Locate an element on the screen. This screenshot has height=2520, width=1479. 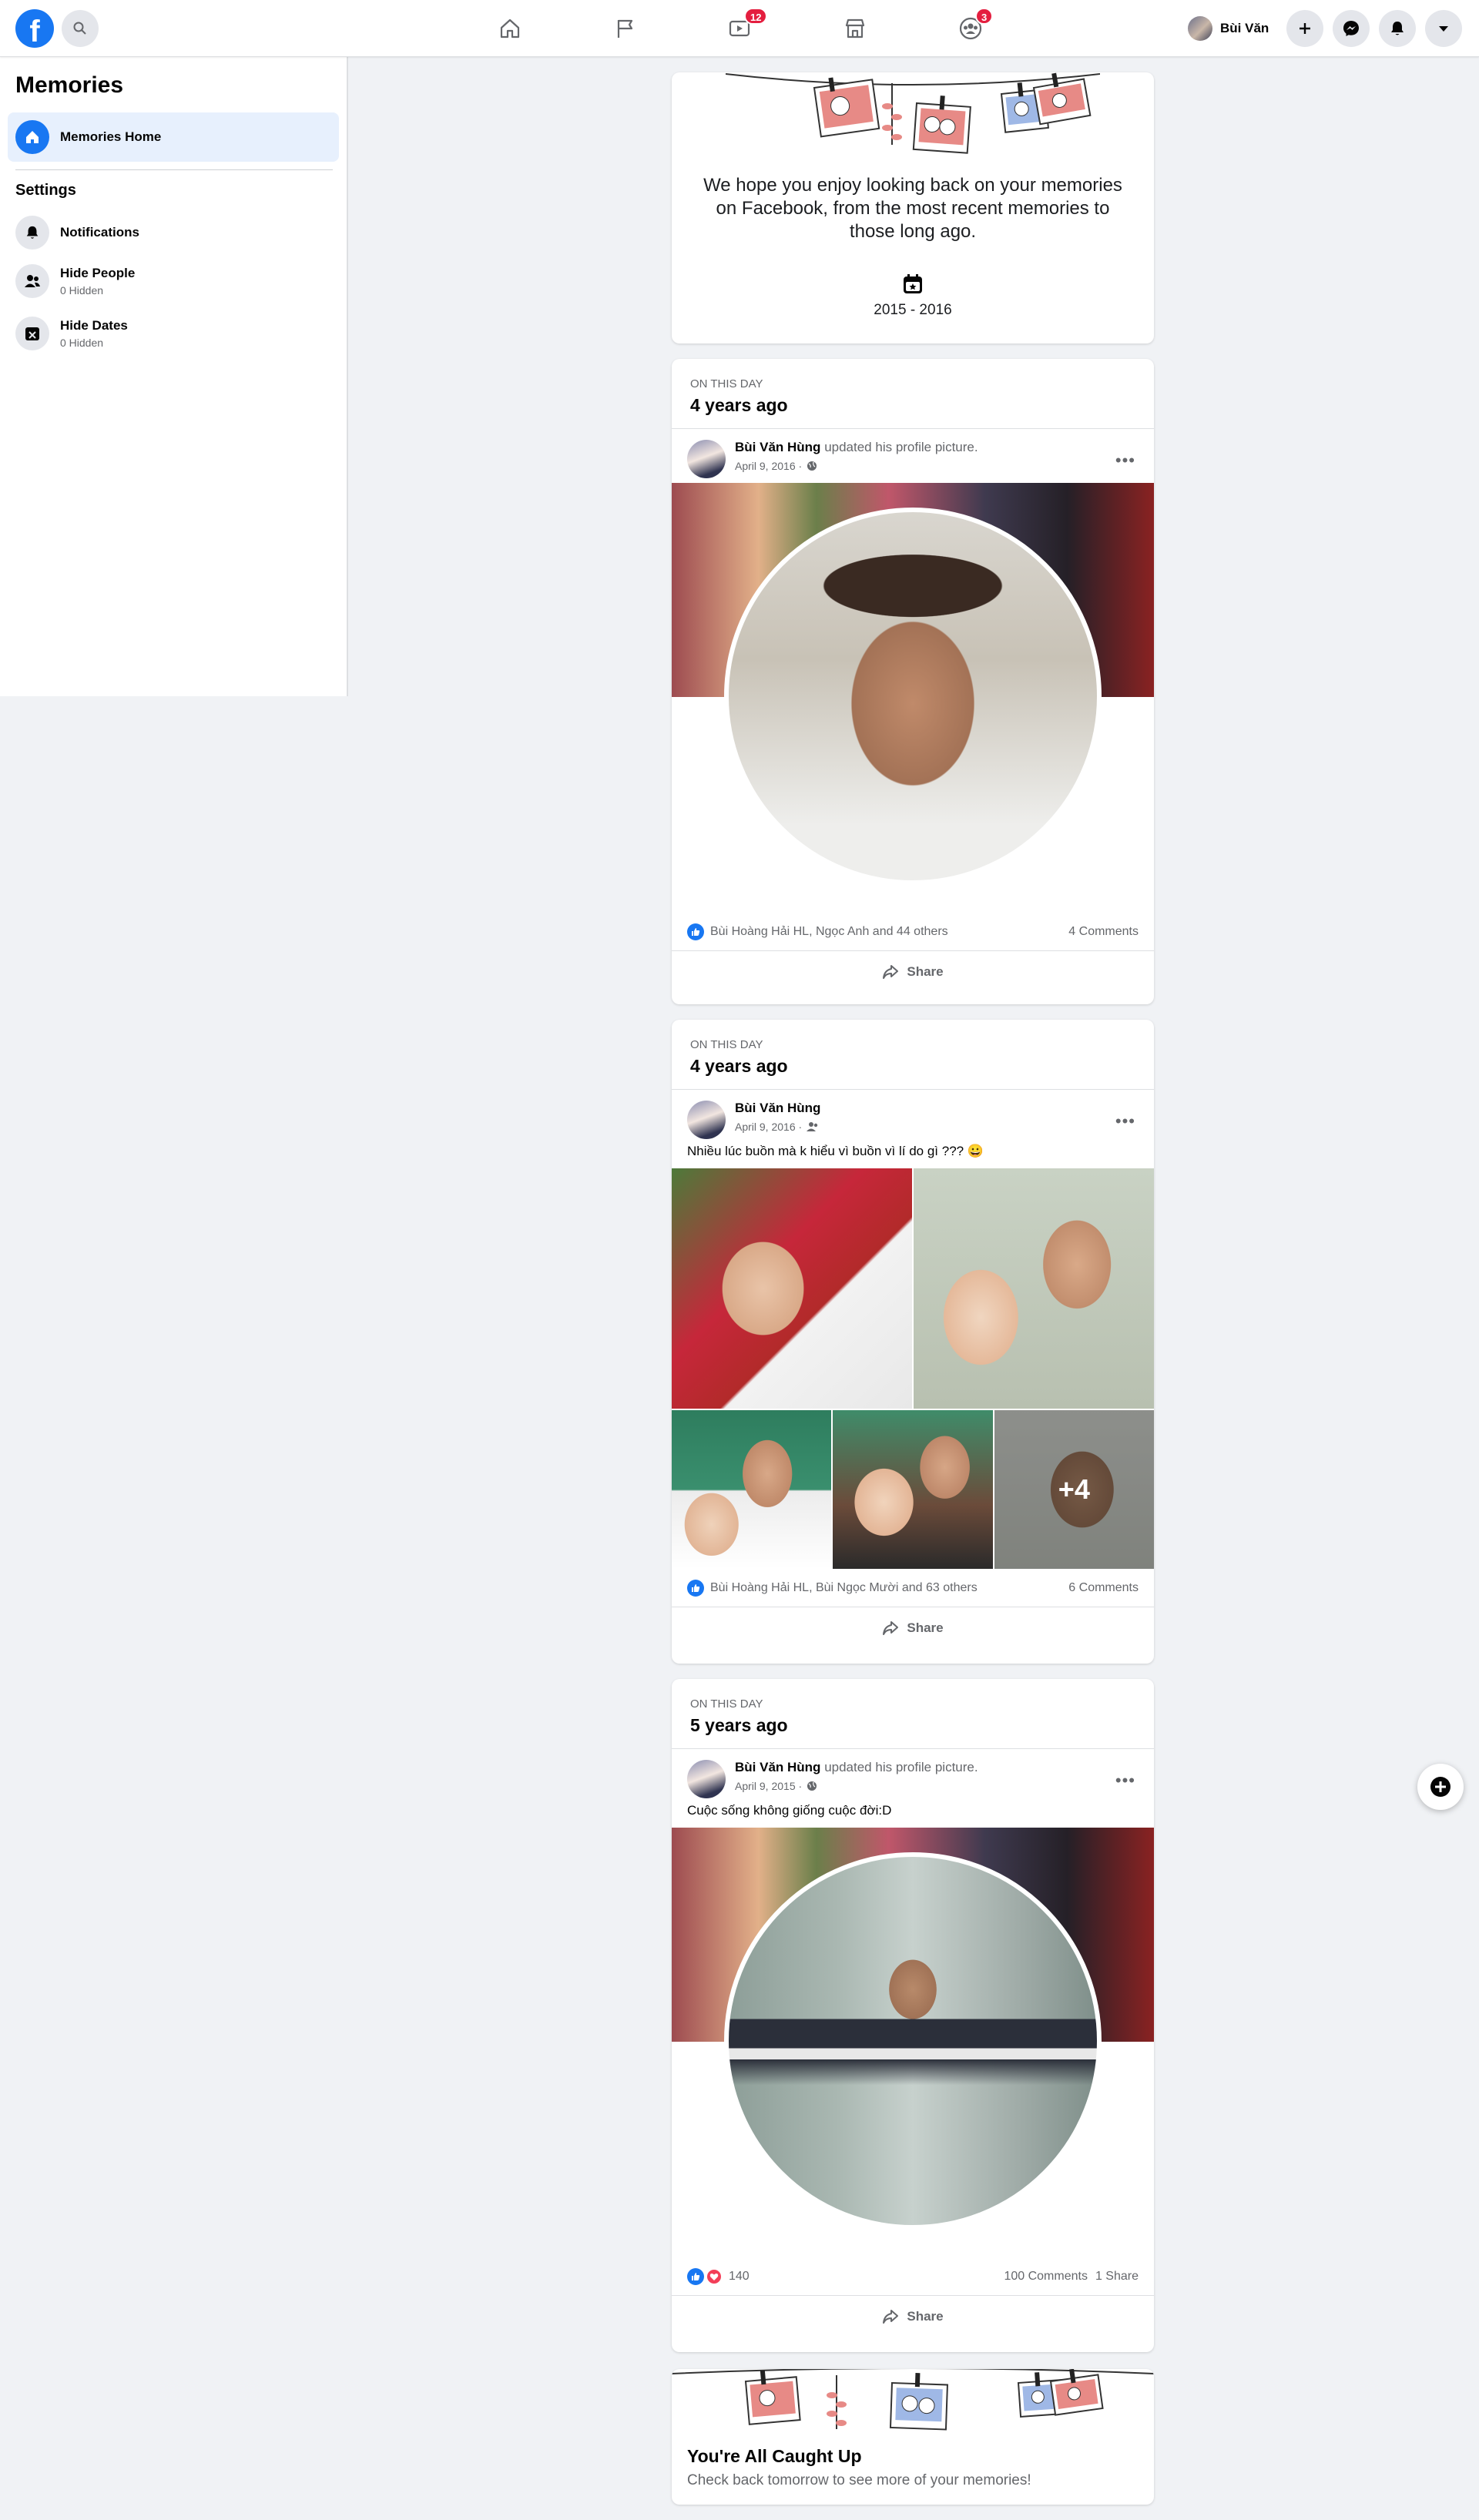
groups-badge: 3 is located at coordinates (984, 16).